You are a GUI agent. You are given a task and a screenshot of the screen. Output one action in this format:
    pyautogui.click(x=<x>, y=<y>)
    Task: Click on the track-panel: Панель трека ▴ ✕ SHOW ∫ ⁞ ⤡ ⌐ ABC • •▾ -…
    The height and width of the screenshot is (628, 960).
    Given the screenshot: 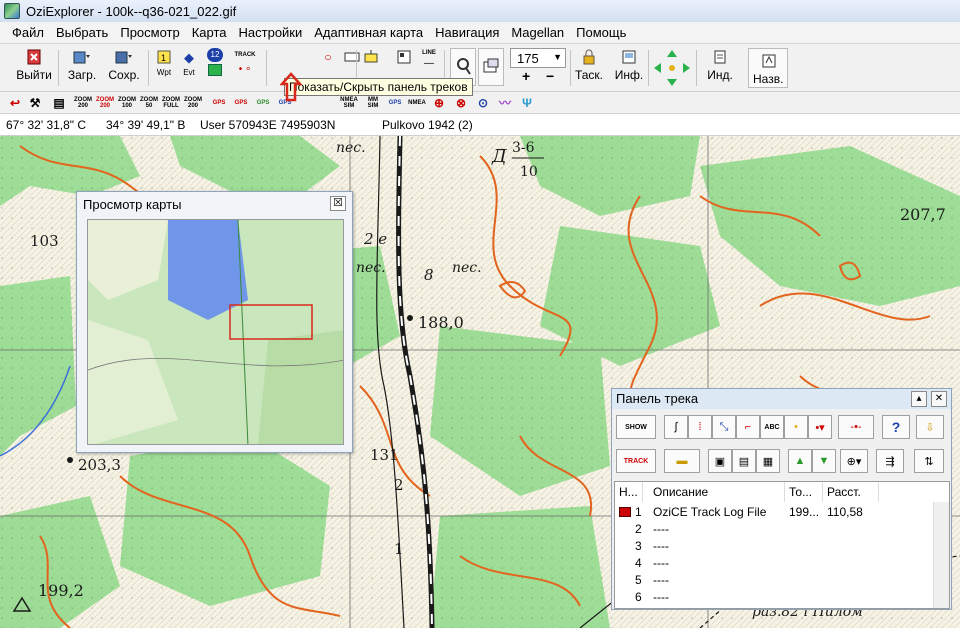 What is the action you would take?
    pyautogui.click(x=781, y=499)
    